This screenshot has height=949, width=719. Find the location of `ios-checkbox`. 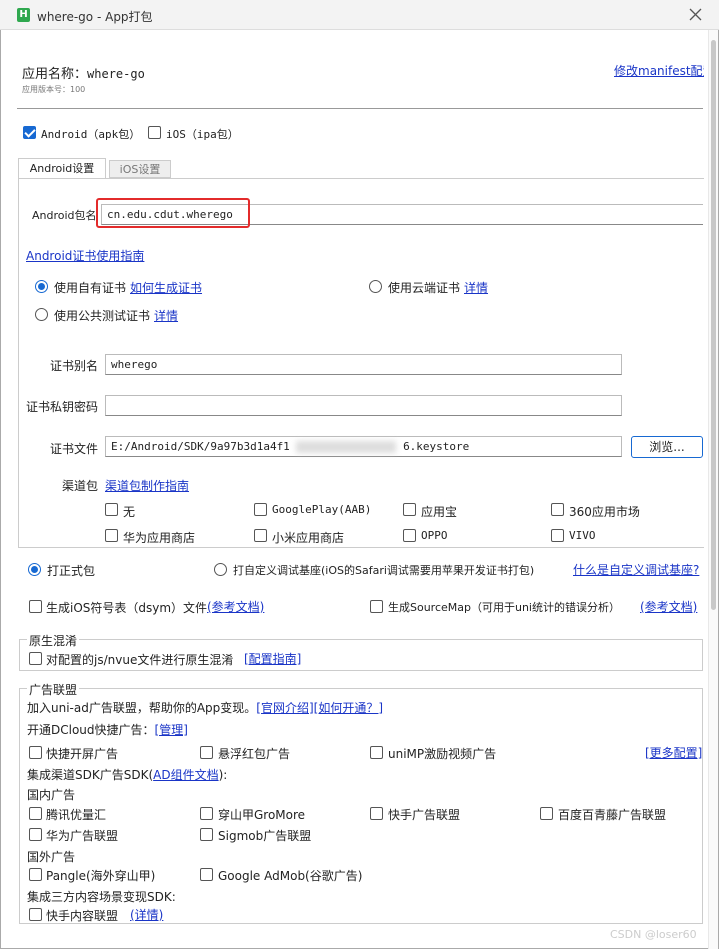

ios-checkbox is located at coordinates (154, 132).